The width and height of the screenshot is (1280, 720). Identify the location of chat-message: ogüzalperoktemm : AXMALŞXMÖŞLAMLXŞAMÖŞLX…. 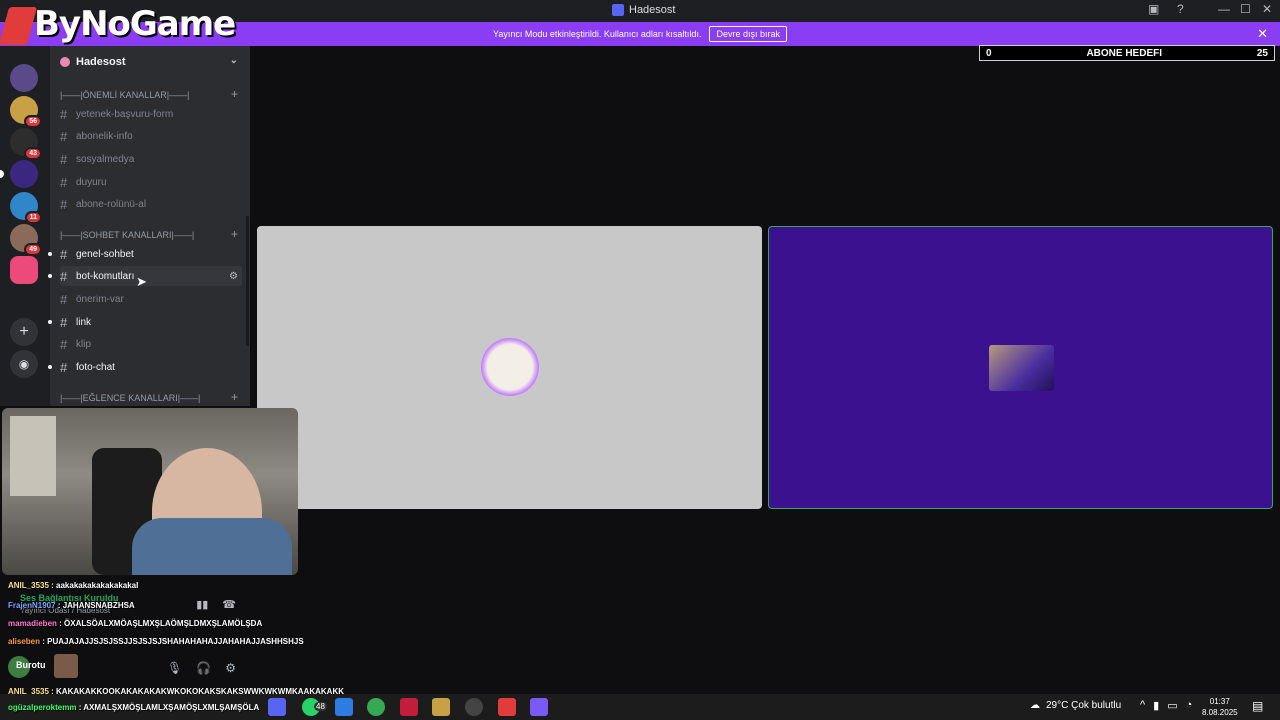
(134, 707).